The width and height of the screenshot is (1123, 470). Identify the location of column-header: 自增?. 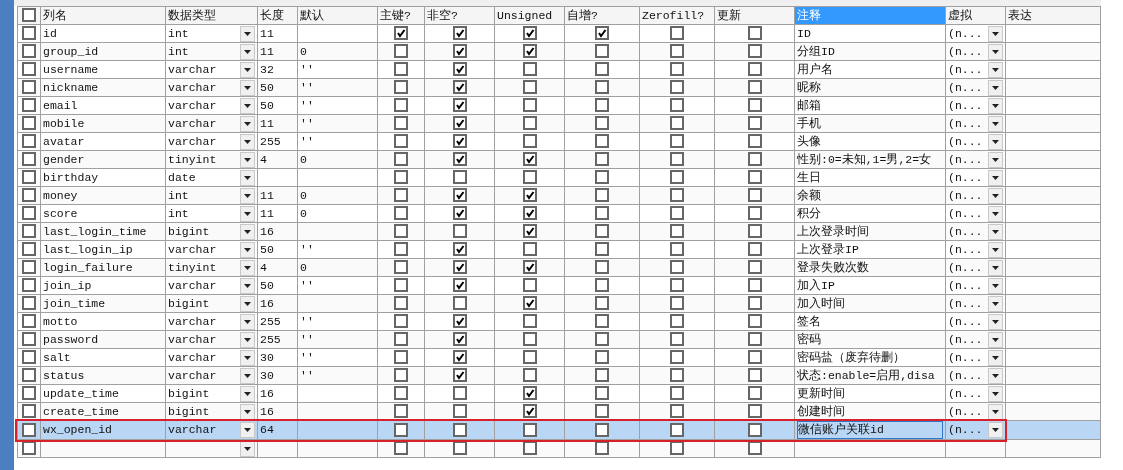
(602, 15).